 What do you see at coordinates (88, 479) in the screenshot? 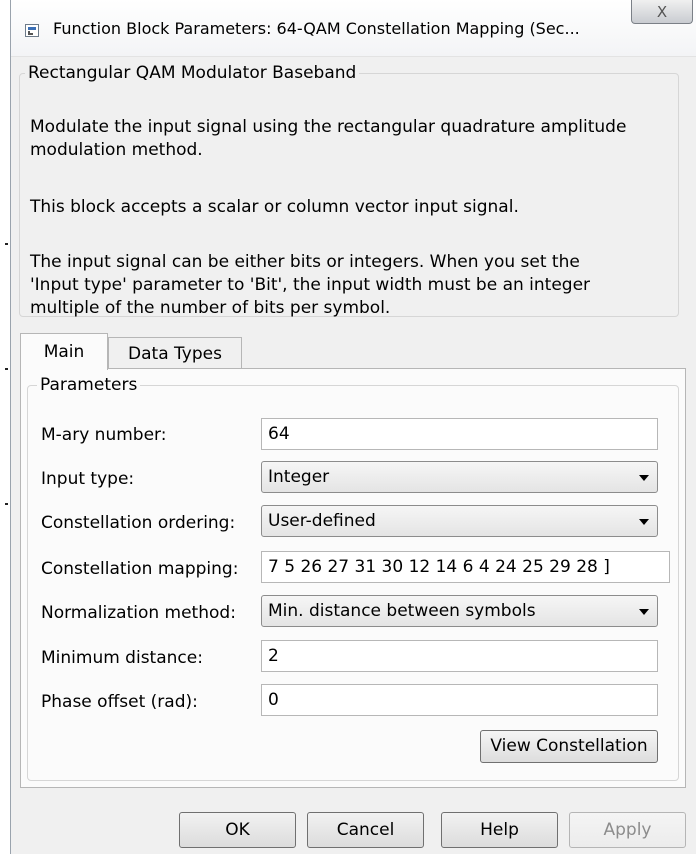
I see `input-type-label: Input type:` at bounding box center [88, 479].